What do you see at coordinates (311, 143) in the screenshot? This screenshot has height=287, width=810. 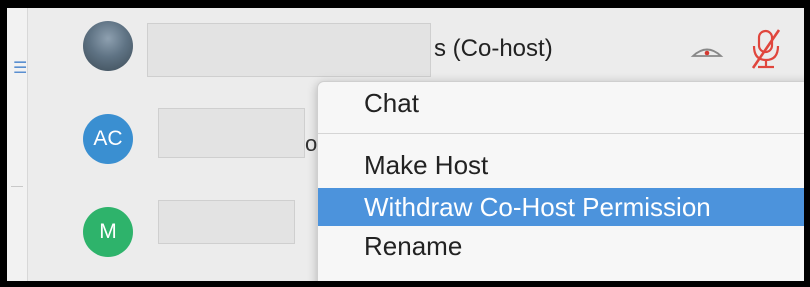 I see `participant-name-partial: o` at bounding box center [311, 143].